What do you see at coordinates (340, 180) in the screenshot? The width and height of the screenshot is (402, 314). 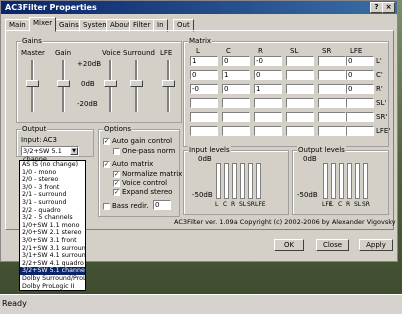 I see `output-levels-group: Output levels 0dB -50dB LFE L C R SL SR` at bounding box center [340, 180].